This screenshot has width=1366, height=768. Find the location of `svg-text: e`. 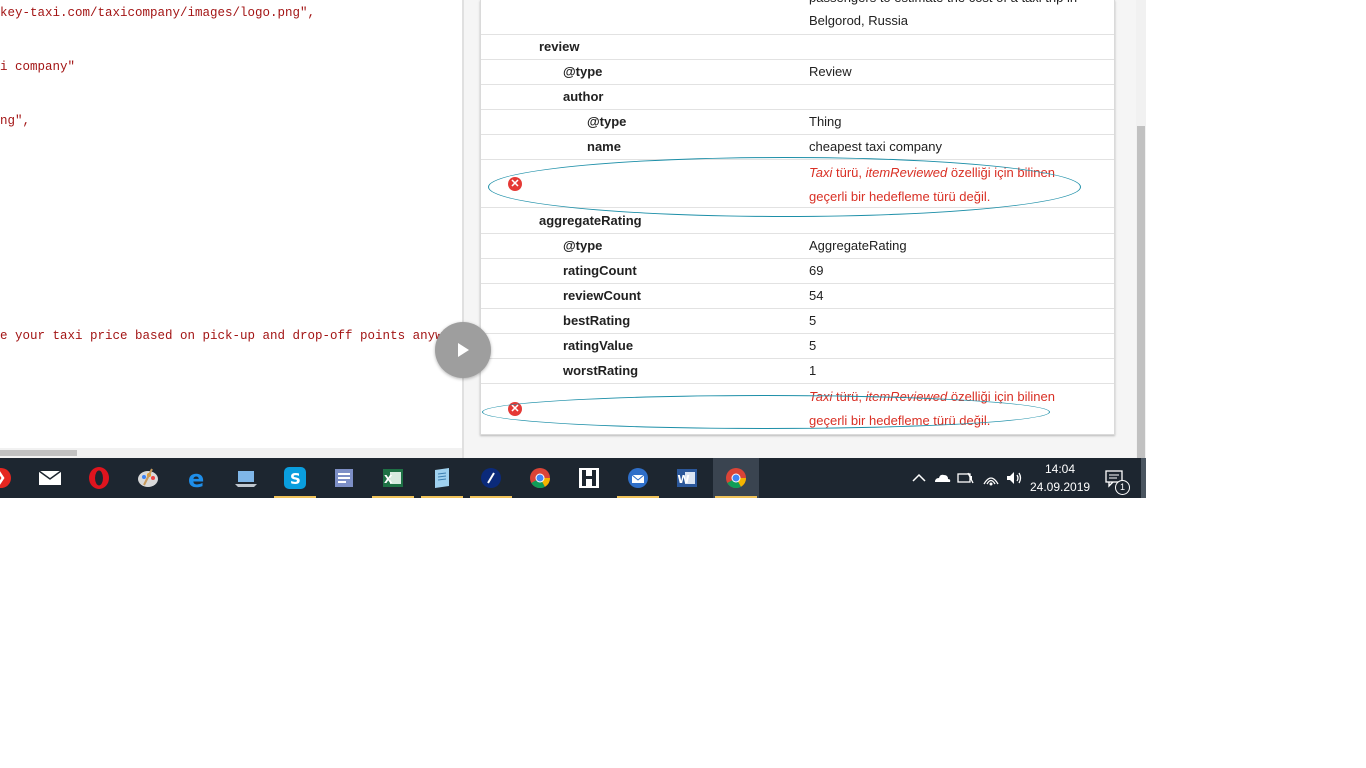

svg-text: e is located at coordinates (196, 478).